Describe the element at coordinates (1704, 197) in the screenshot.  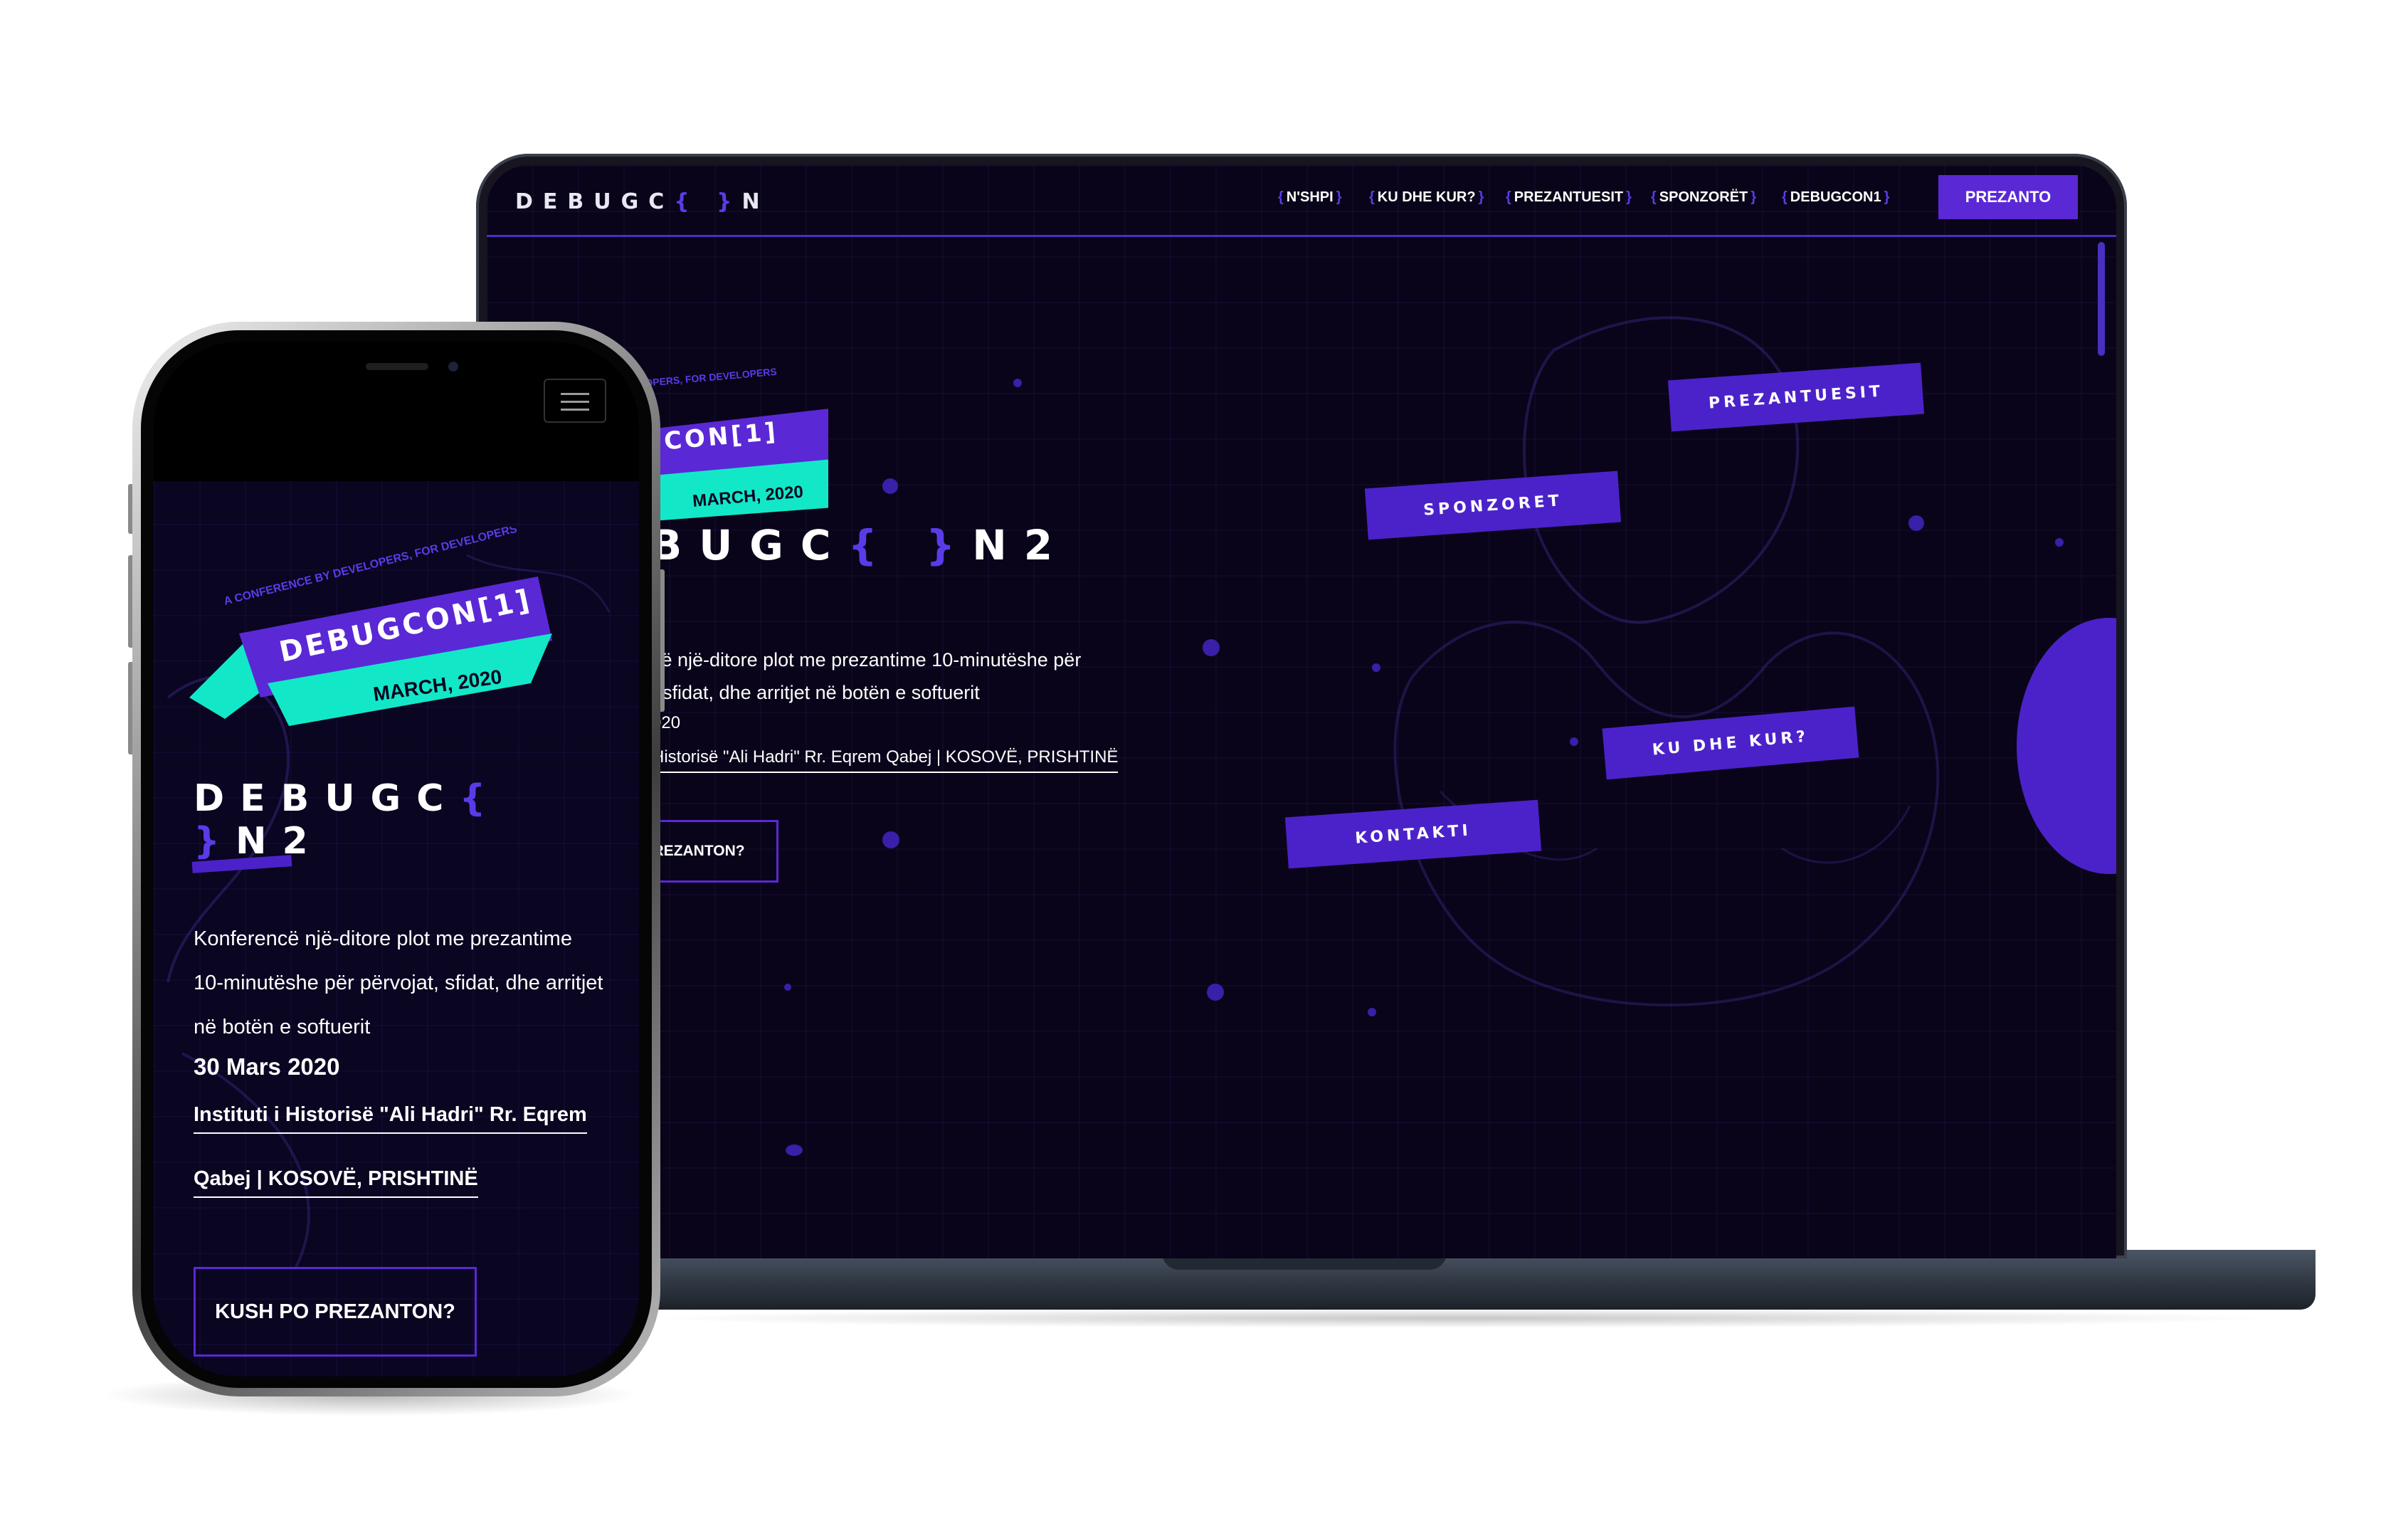
I see `nav-item-sponsors: {SPONZORËT}` at that location.